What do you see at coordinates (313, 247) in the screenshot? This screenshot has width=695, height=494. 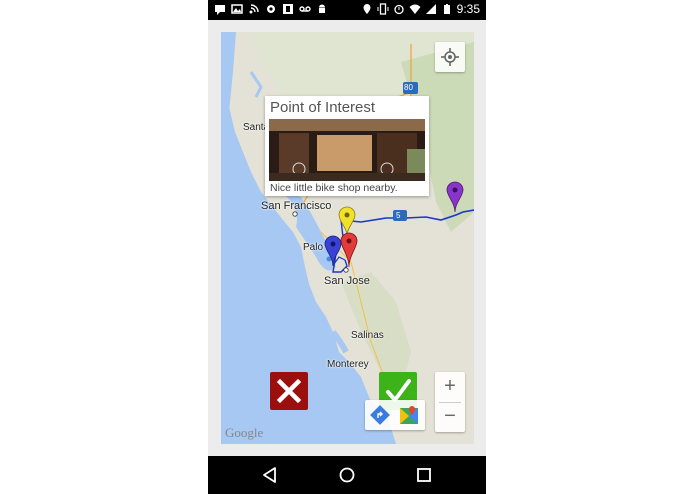 I see `map-label-palo-alto: Palo` at bounding box center [313, 247].